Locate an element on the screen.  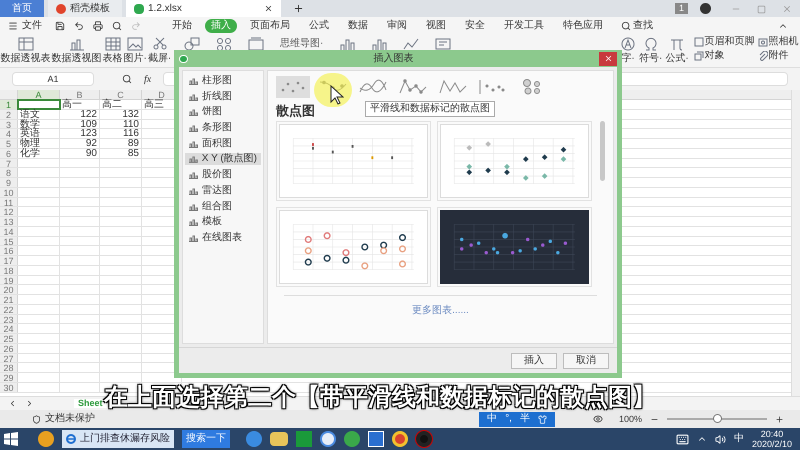
vertical-scrollbar is located at coordinates (795, 243).